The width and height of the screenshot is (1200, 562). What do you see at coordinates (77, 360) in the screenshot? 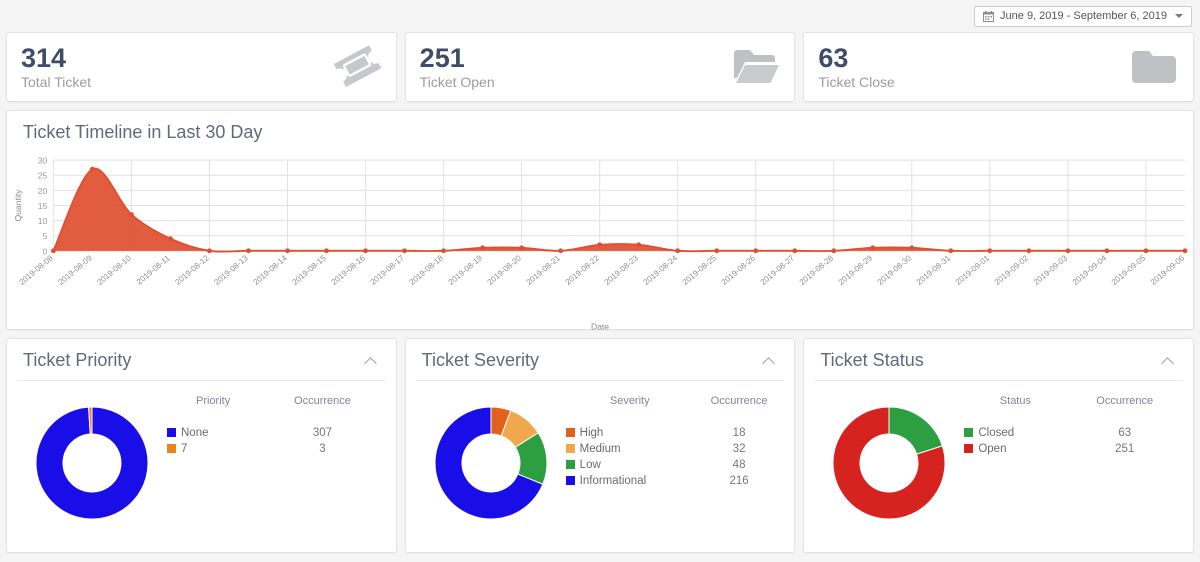
I see `panel-title: Ticket Priority` at bounding box center [77, 360].